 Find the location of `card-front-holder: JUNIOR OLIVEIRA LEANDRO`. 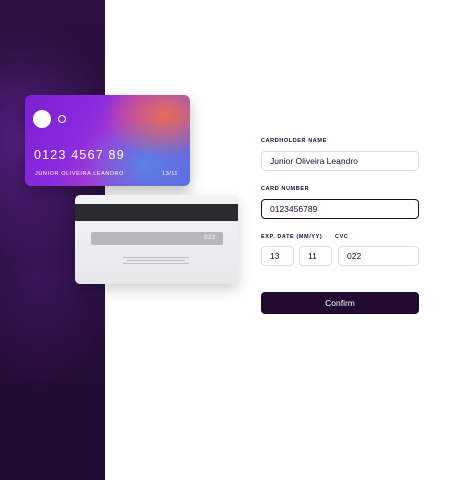

card-front-holder: JUNIOR OLIVEIRA LEANDRO is located at coordinates (79, 174).